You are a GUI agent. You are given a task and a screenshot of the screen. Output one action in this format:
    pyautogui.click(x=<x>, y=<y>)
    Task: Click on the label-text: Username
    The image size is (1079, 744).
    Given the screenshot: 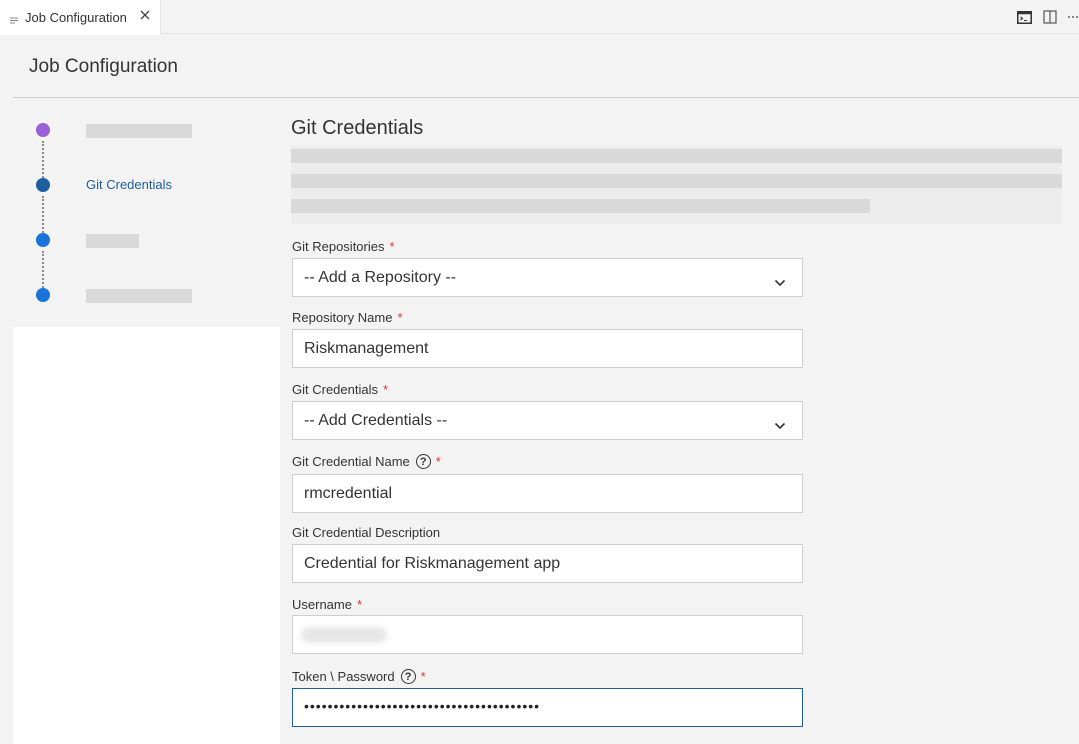 What is the action you would take?
    pyautogui.click(x=322, y=604)
    